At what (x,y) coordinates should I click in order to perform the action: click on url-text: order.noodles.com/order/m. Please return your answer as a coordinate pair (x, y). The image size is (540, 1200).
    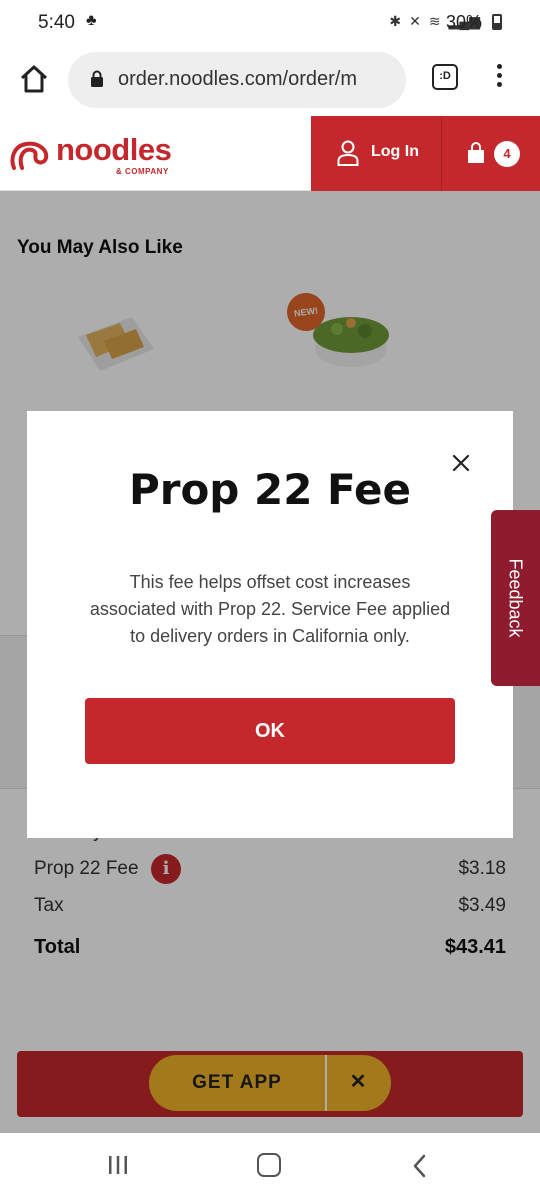
    Looking at the image, I should click on (238, 79).